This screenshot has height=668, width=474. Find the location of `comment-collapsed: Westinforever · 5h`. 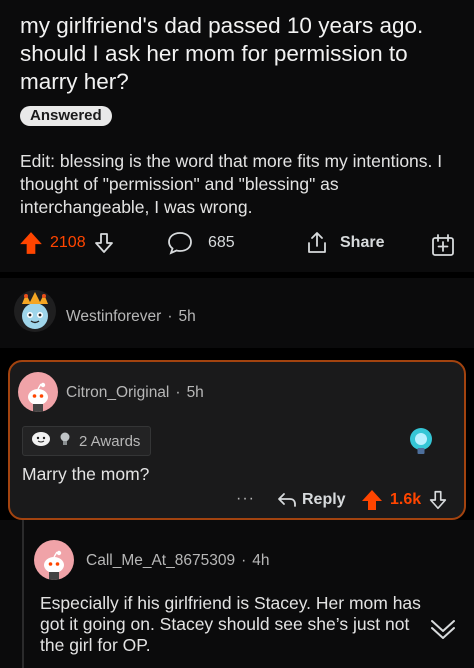

comment-collapsed: Westinforever · 5h is located at coordinates (237, 313).